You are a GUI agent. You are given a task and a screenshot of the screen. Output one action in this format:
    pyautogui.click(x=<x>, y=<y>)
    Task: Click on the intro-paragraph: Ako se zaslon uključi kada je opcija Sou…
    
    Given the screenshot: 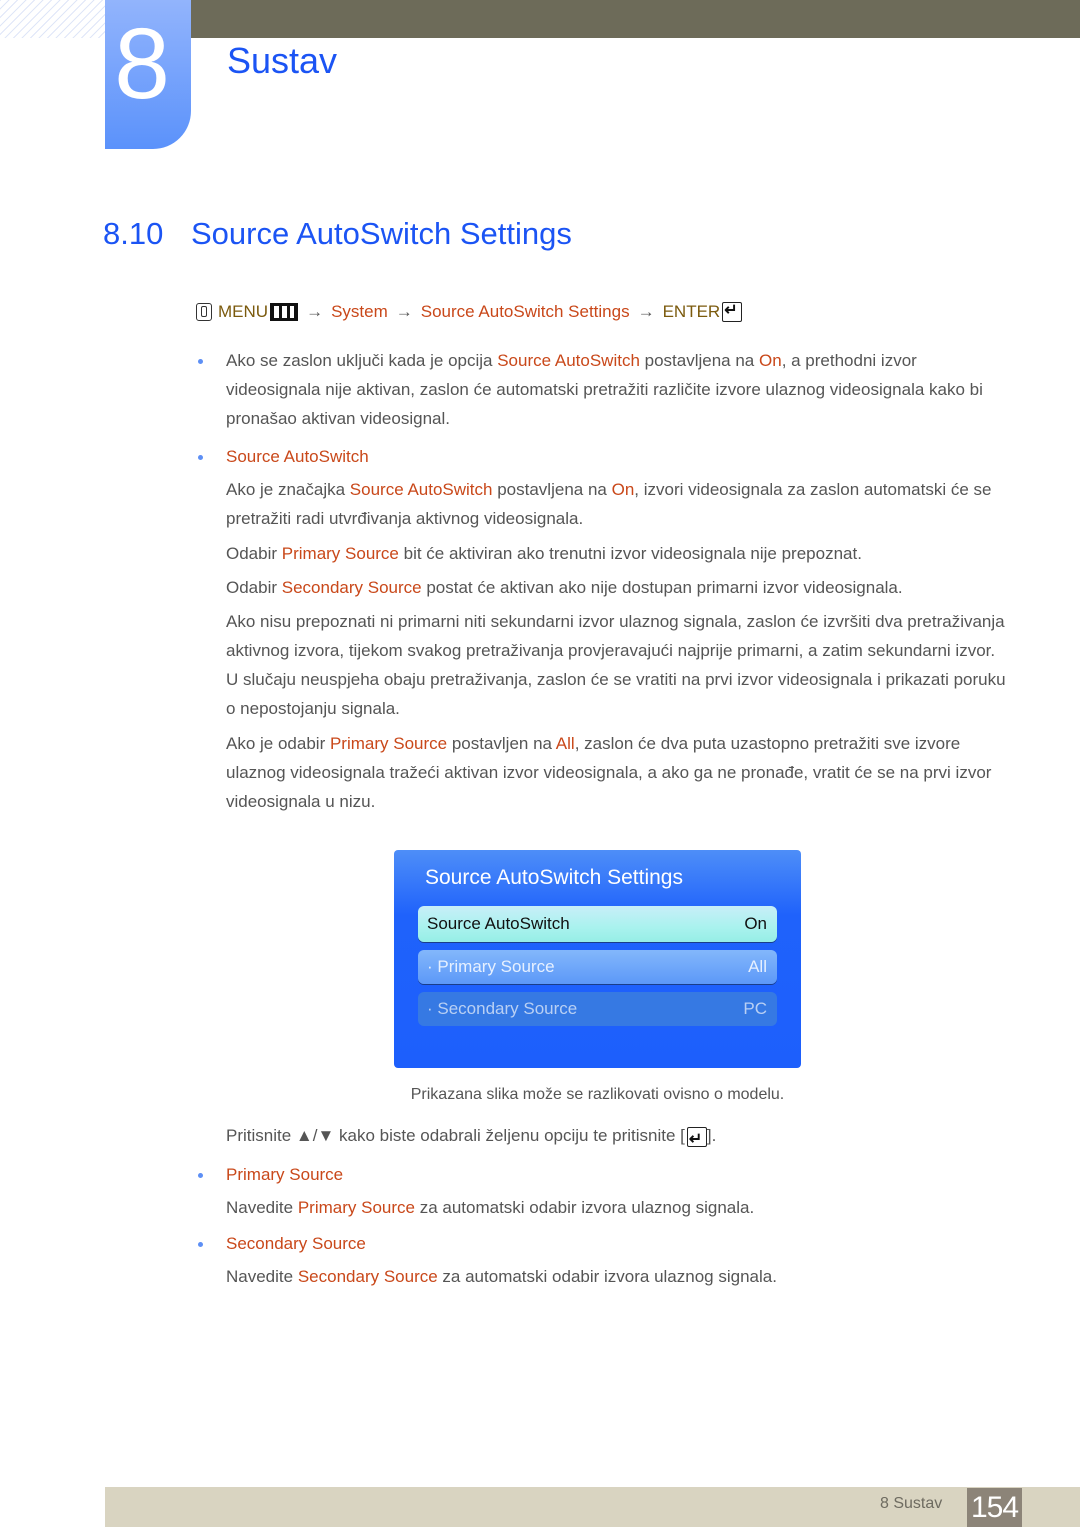 What is the action you would take?
    pyautogui.click(x=616, y=389)
    